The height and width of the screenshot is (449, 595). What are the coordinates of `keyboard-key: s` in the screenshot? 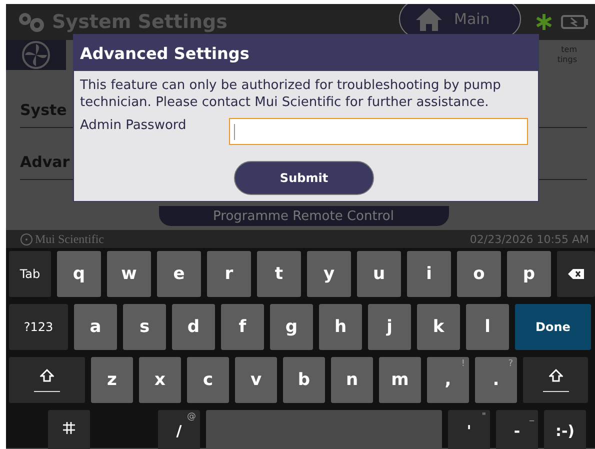 It's located at (144, 327).